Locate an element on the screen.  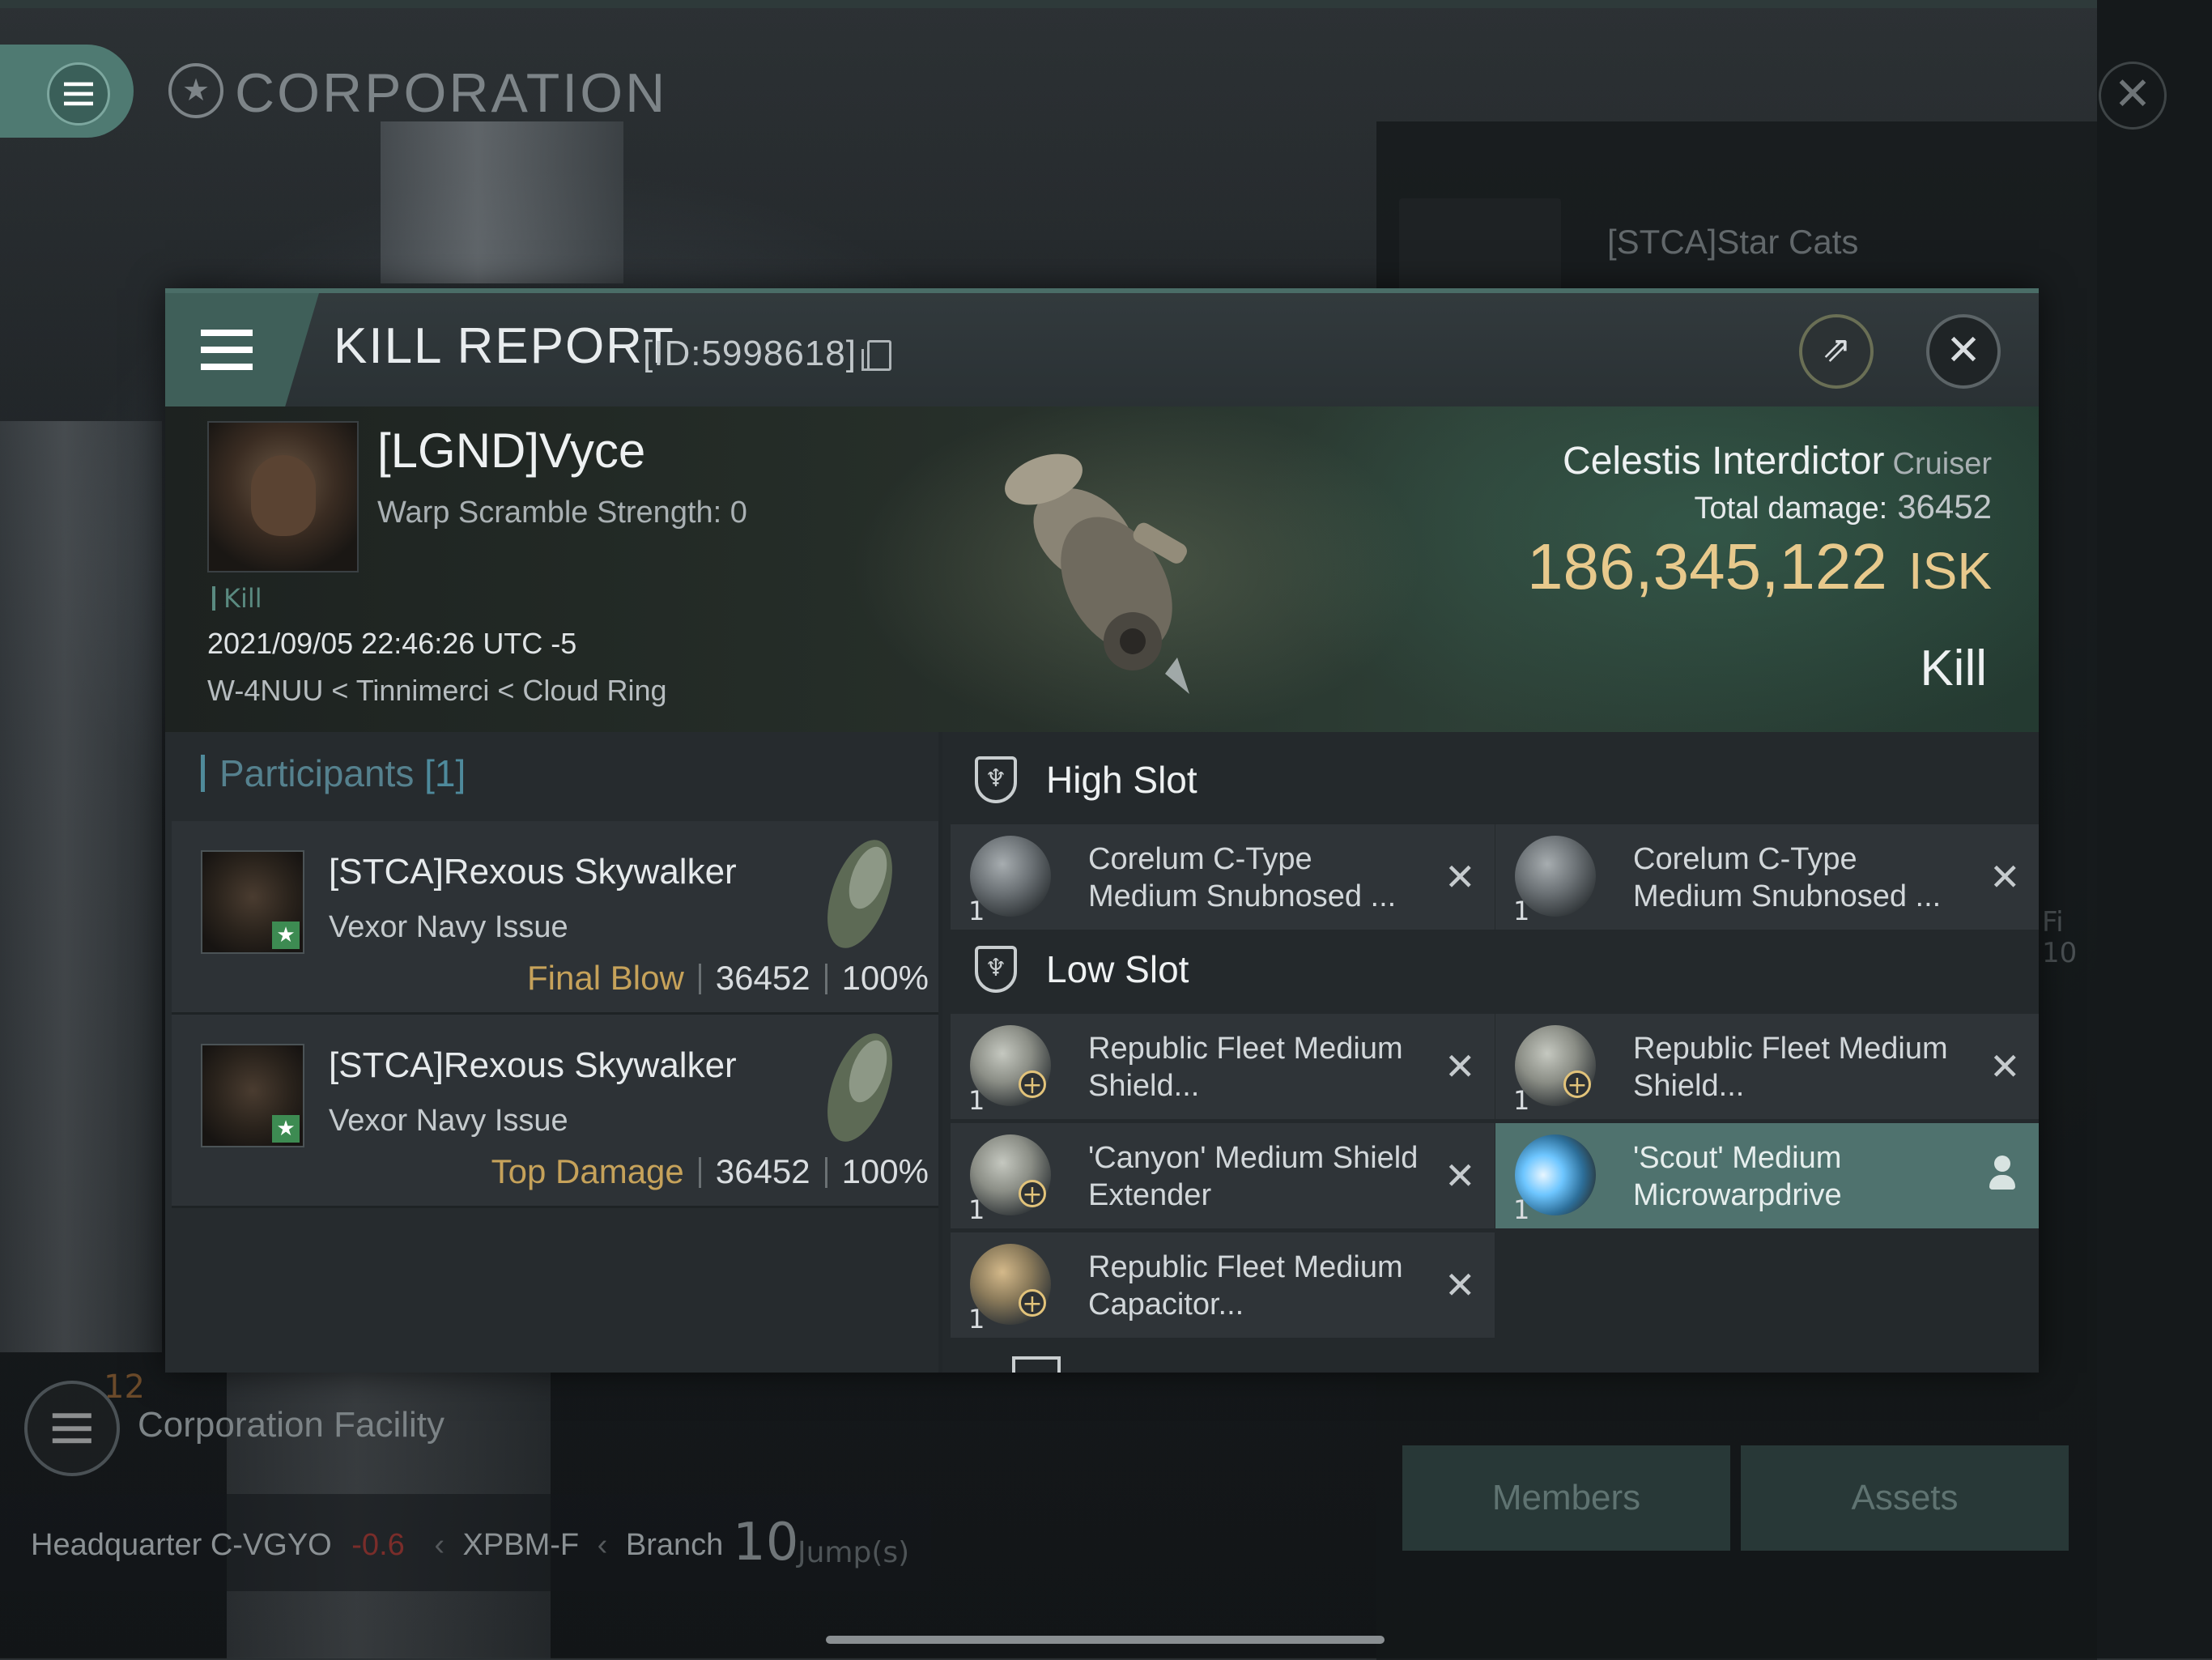
victim-portrait is located at coordinates (283, 497).